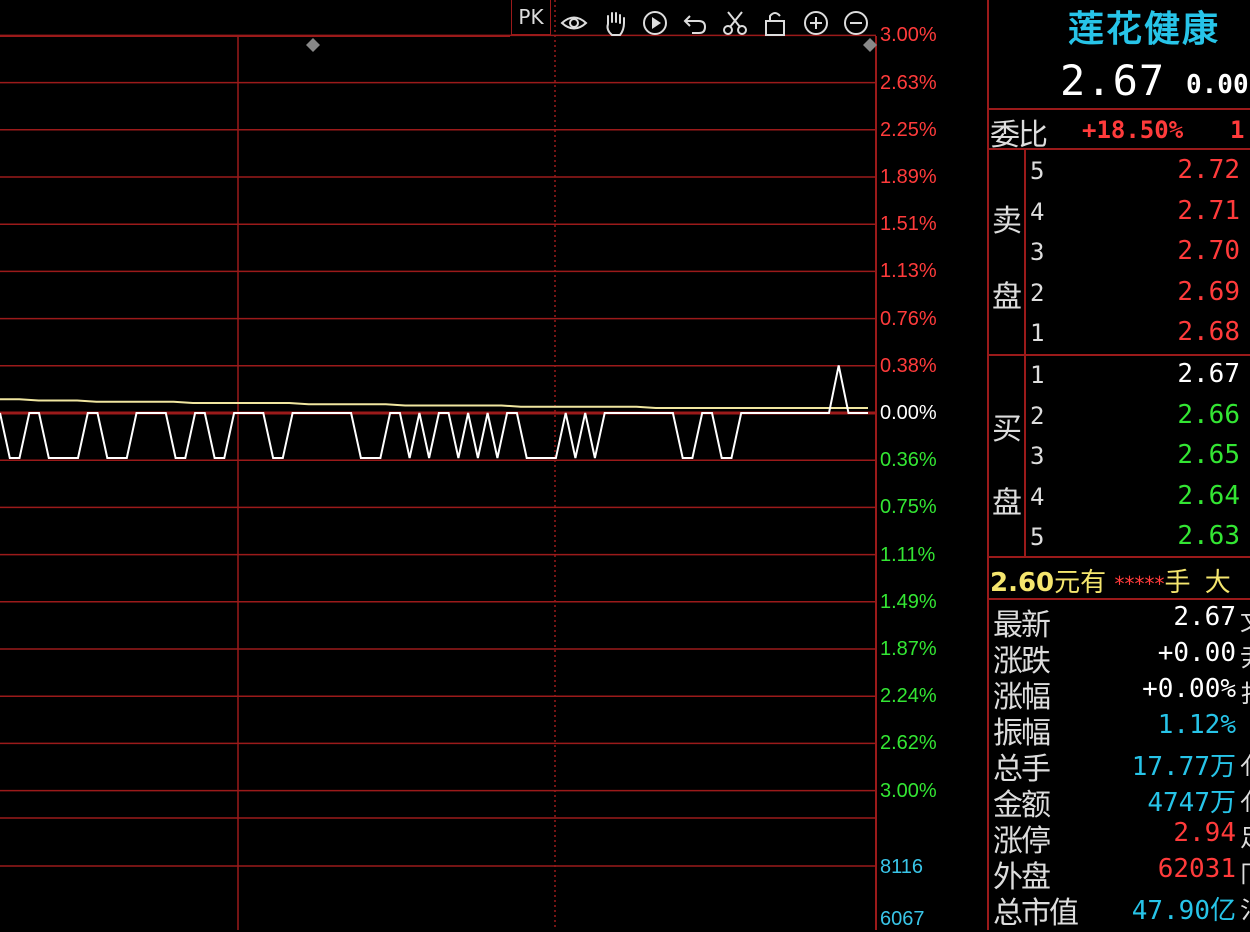 The width and height of the screenshot is (1250, 932). What do you see at coordinates (1245, 619) in the screenshot?
I see `quote-cut-label: 文` at bounding box center [1245, 619].